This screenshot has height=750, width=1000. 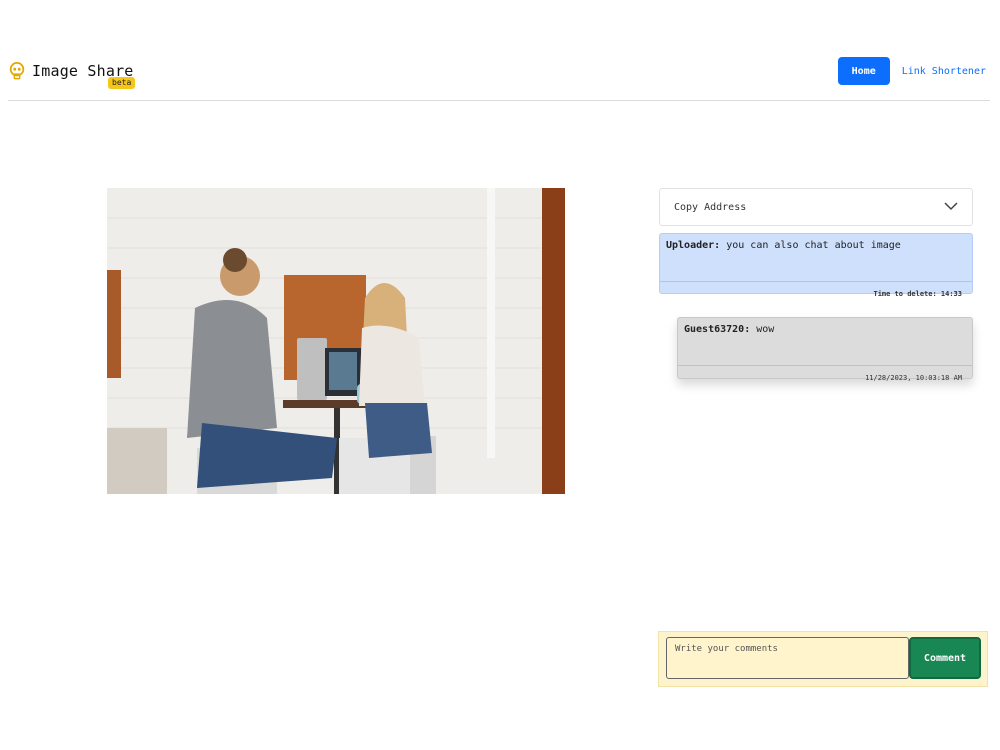 I want to click on home-button: Home, so click(x=863, y=71).